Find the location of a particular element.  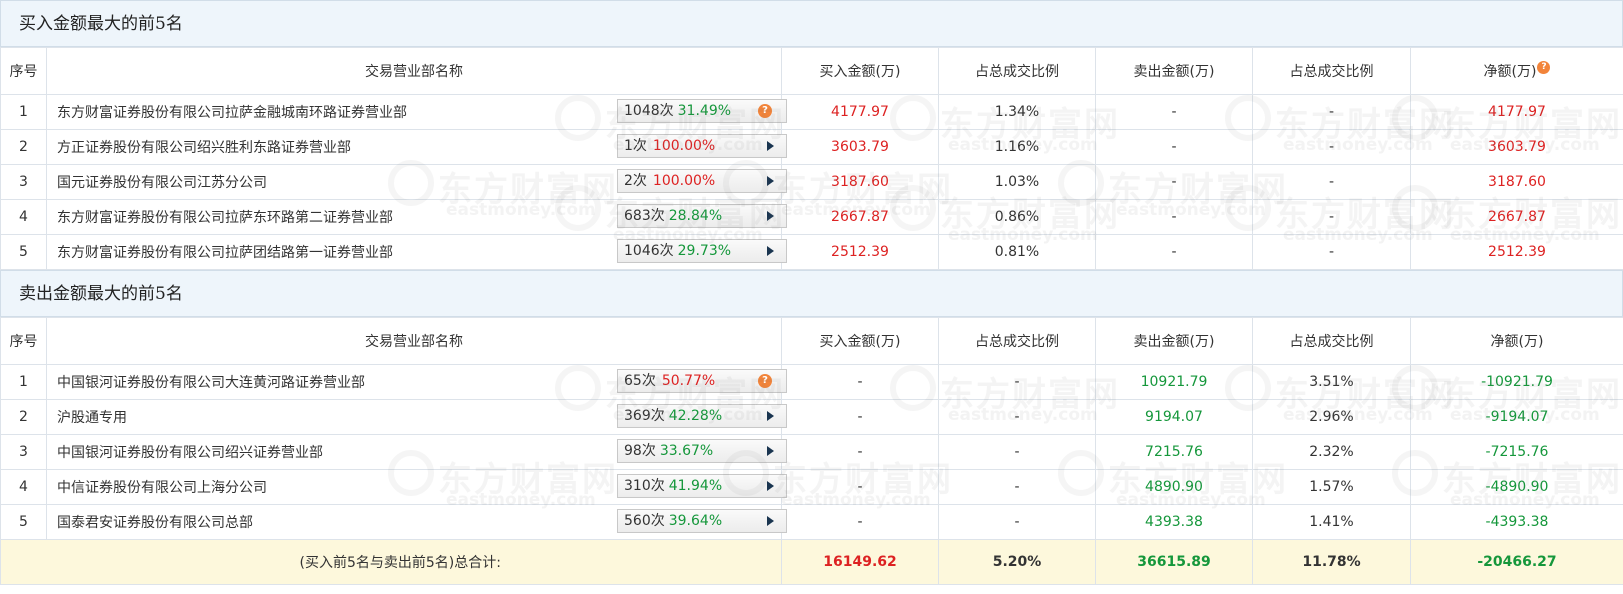

buy-ratio: 0.81% is located at coordinates (1017, 252).